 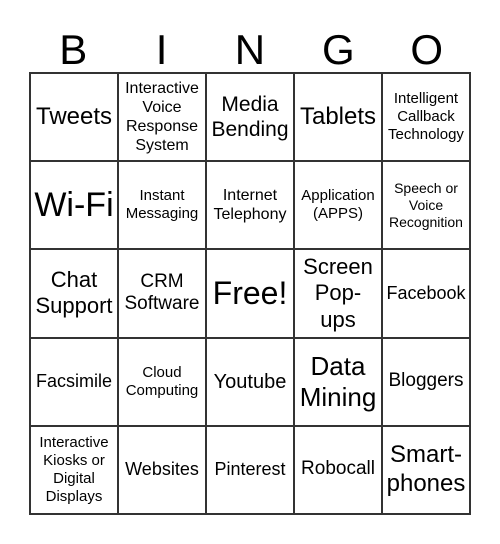 What do you see at coordinates (426, 293) in the screenshot?
I see `bingo-cell: Facebook` at bounding box center [426, 293].